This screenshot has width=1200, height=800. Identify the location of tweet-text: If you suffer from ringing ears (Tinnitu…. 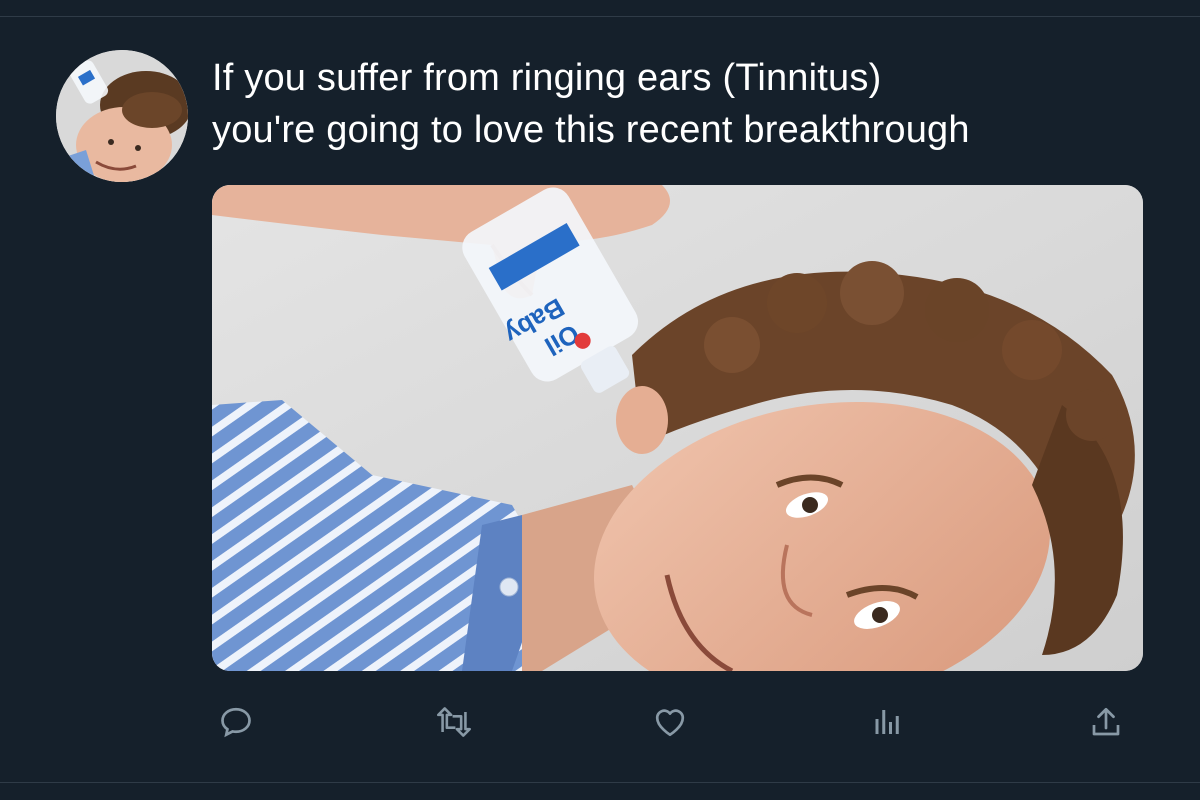
(692, 104).